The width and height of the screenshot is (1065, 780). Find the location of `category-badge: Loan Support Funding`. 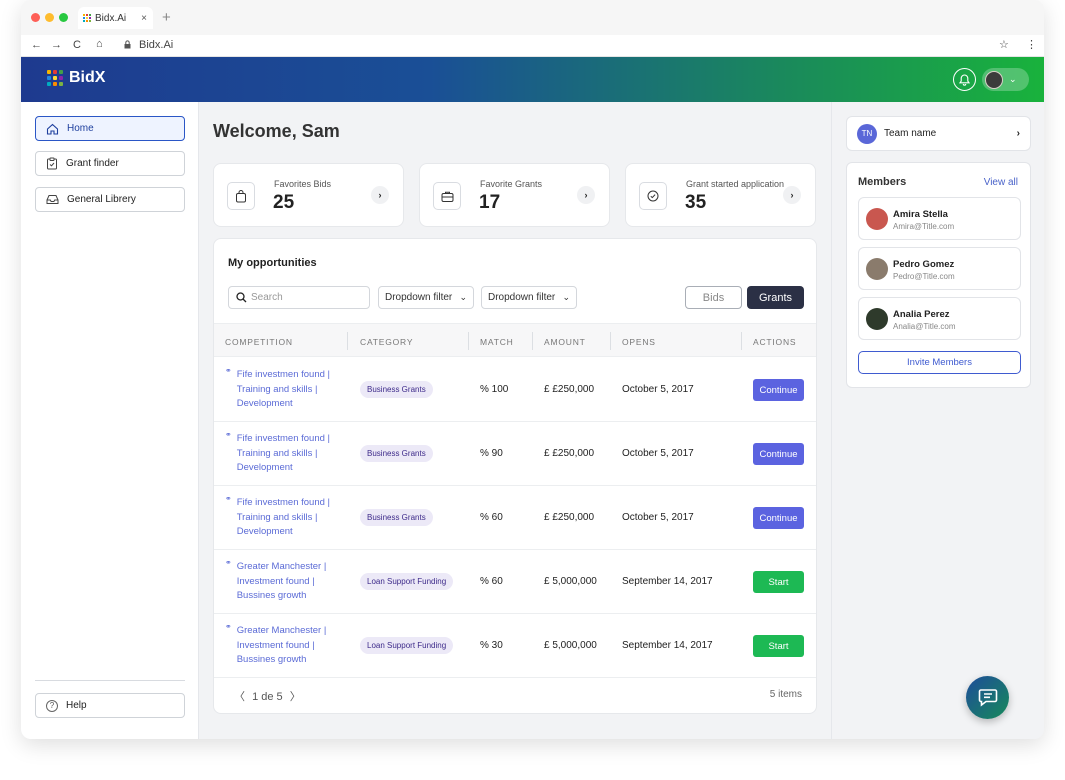

category-badge: Loan Support Funding is located at coordinates (407, 645).